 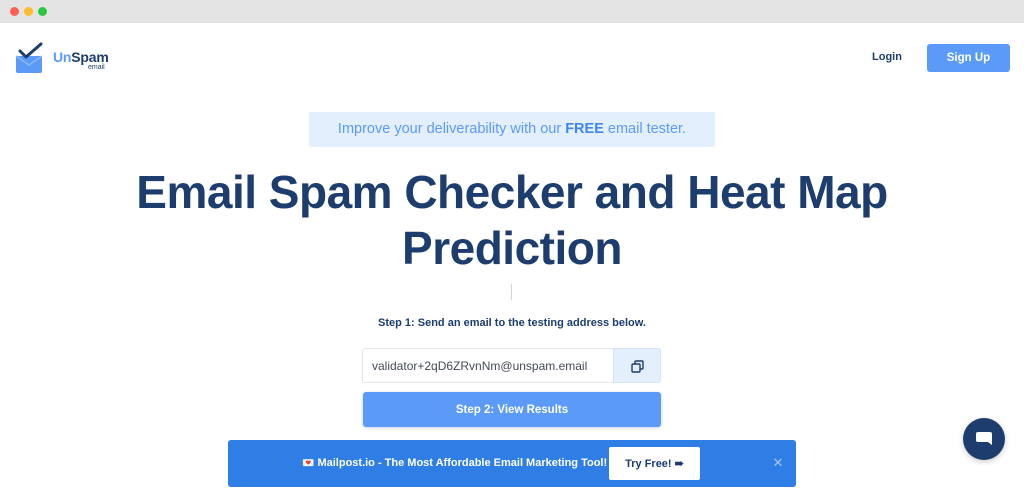 What do you see at coordinates (487, 365) in the screenshot?
I see `testing-address-input` at bounding box center [487, 365].